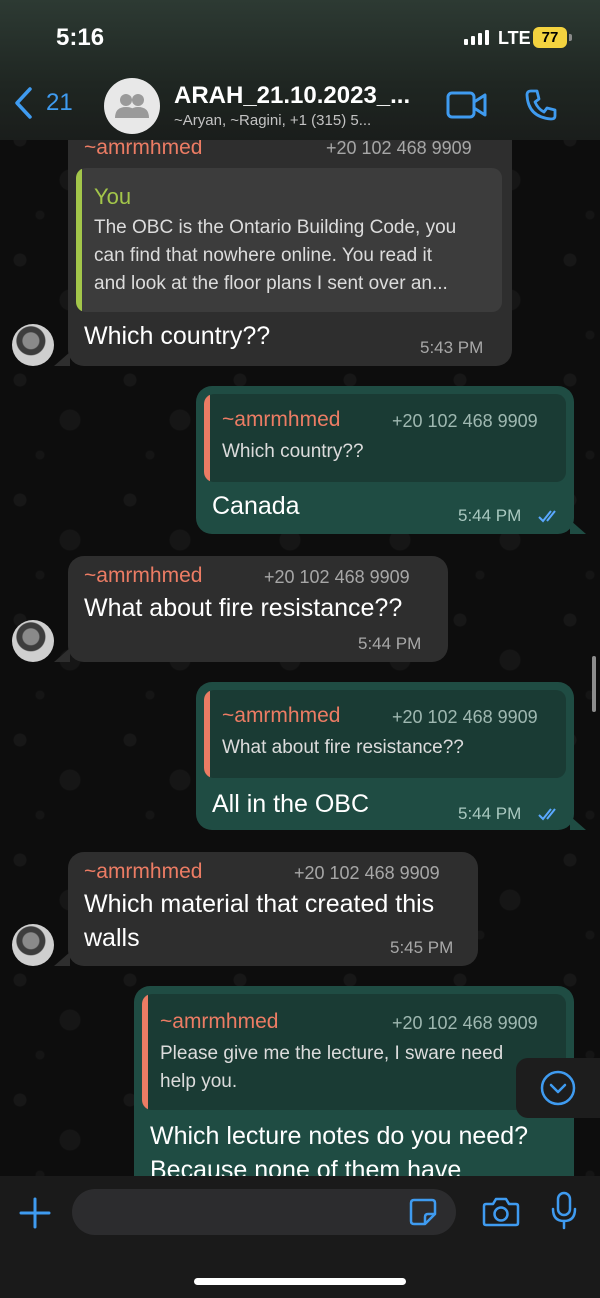 The height and width of the screenshot is (1298, 600). I want to click on network-label: LTE, so click(514, 38).